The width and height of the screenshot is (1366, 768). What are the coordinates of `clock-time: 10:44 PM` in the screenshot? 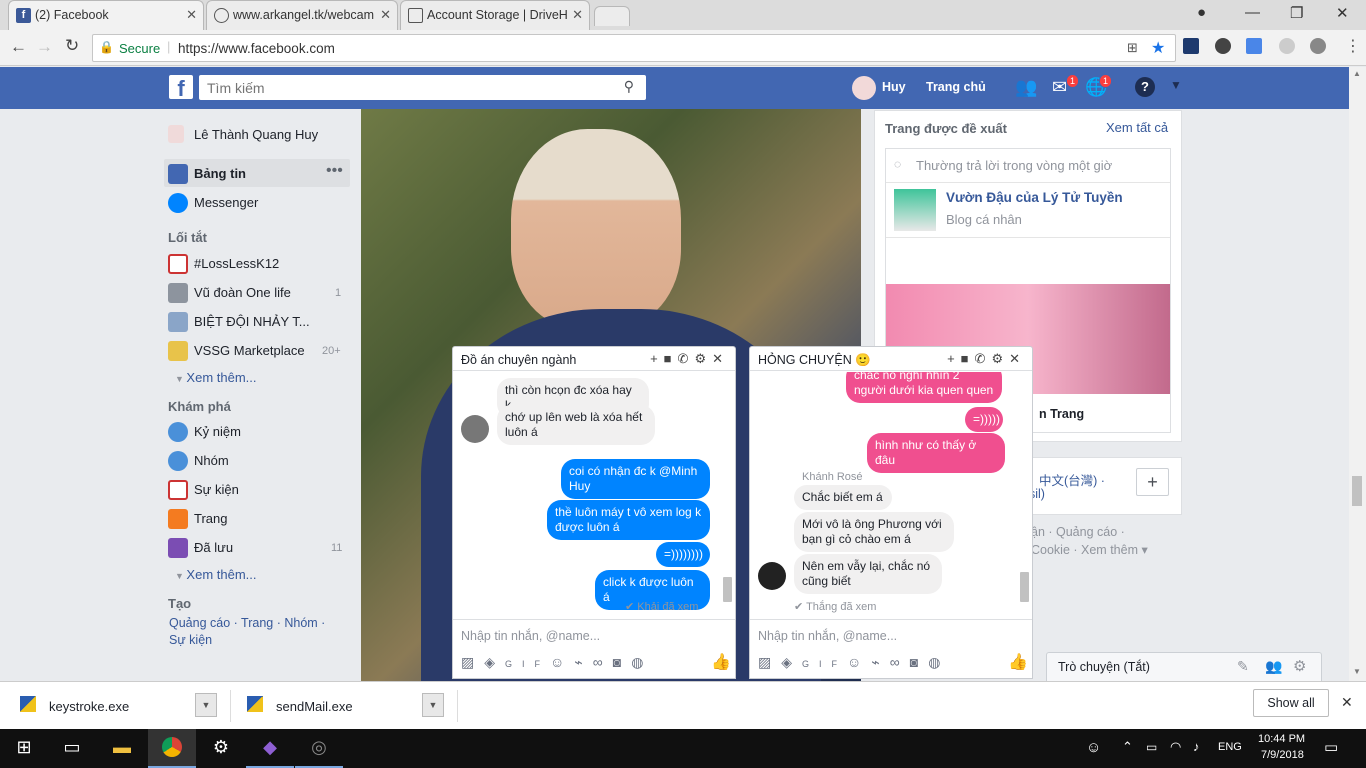 It's located at (1281, 739).